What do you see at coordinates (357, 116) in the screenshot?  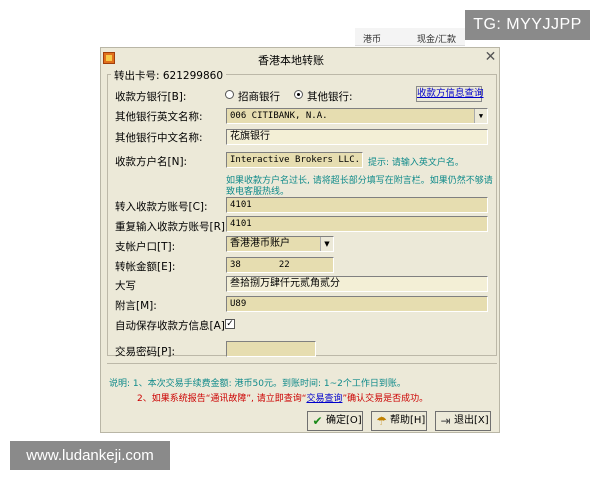 I see `other-bank-en-select: 006 CITIBANK, N.A. ▼` at bounding box center [357, 116].